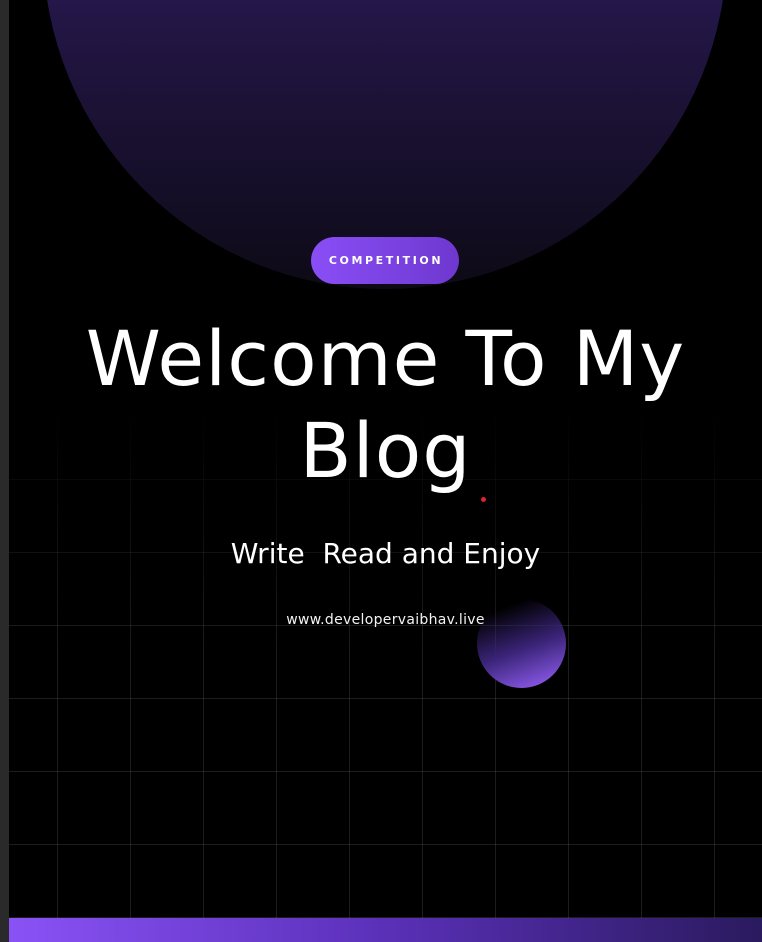  I want to click on red-dot-decoration, so click(483, 499).